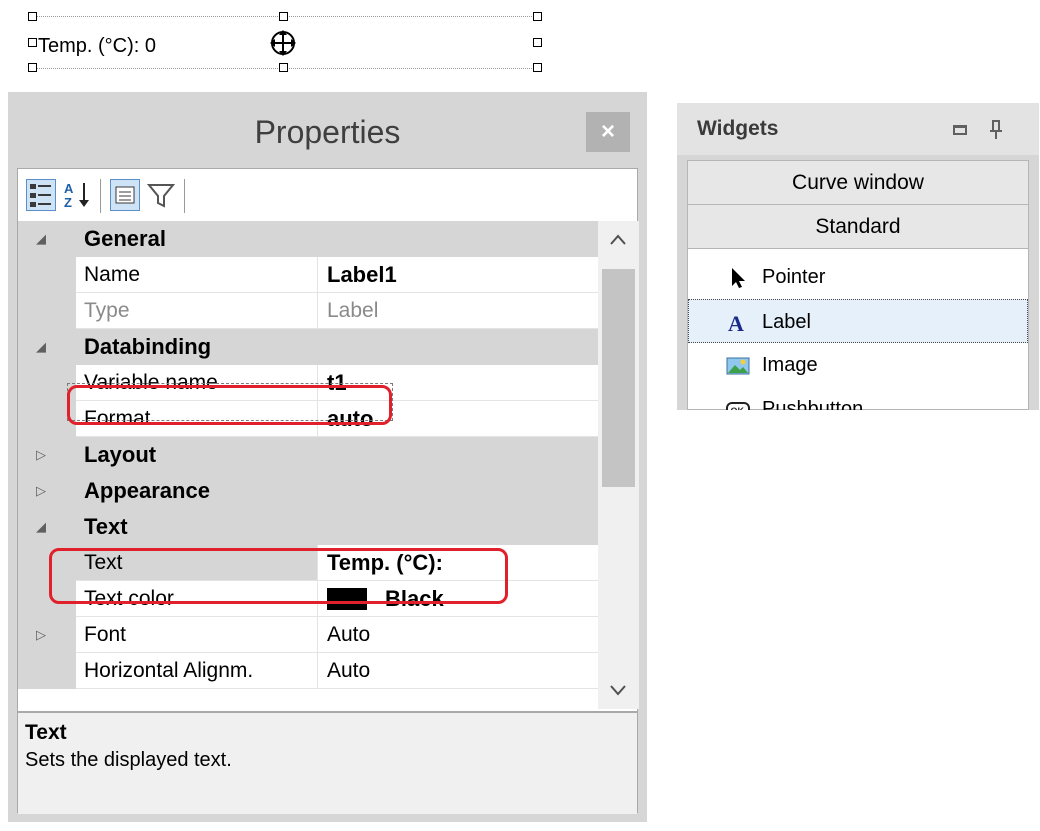 Image resolution: width=1040 pixels, height=831 pixels. What do you see at coordinates (858, 129) in the screenshot?
I see `widgets-title-bar: Widgets` at bounding box center [858, 129].